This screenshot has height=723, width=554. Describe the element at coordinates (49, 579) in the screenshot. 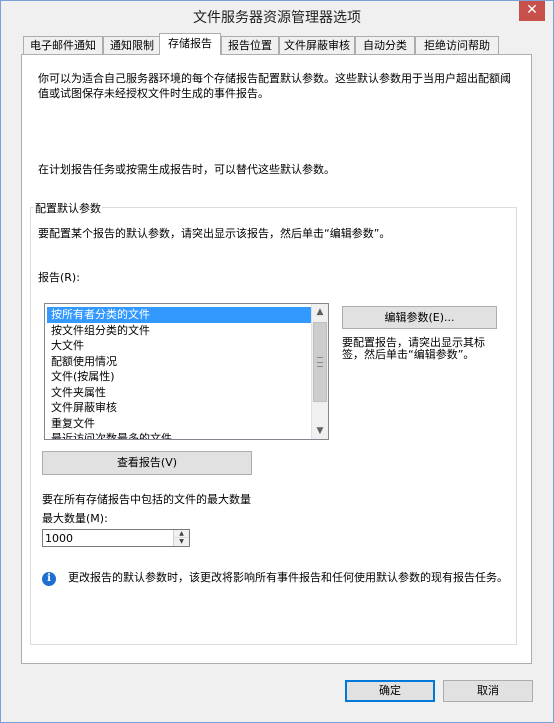

I see `info-icon: i` at that location.